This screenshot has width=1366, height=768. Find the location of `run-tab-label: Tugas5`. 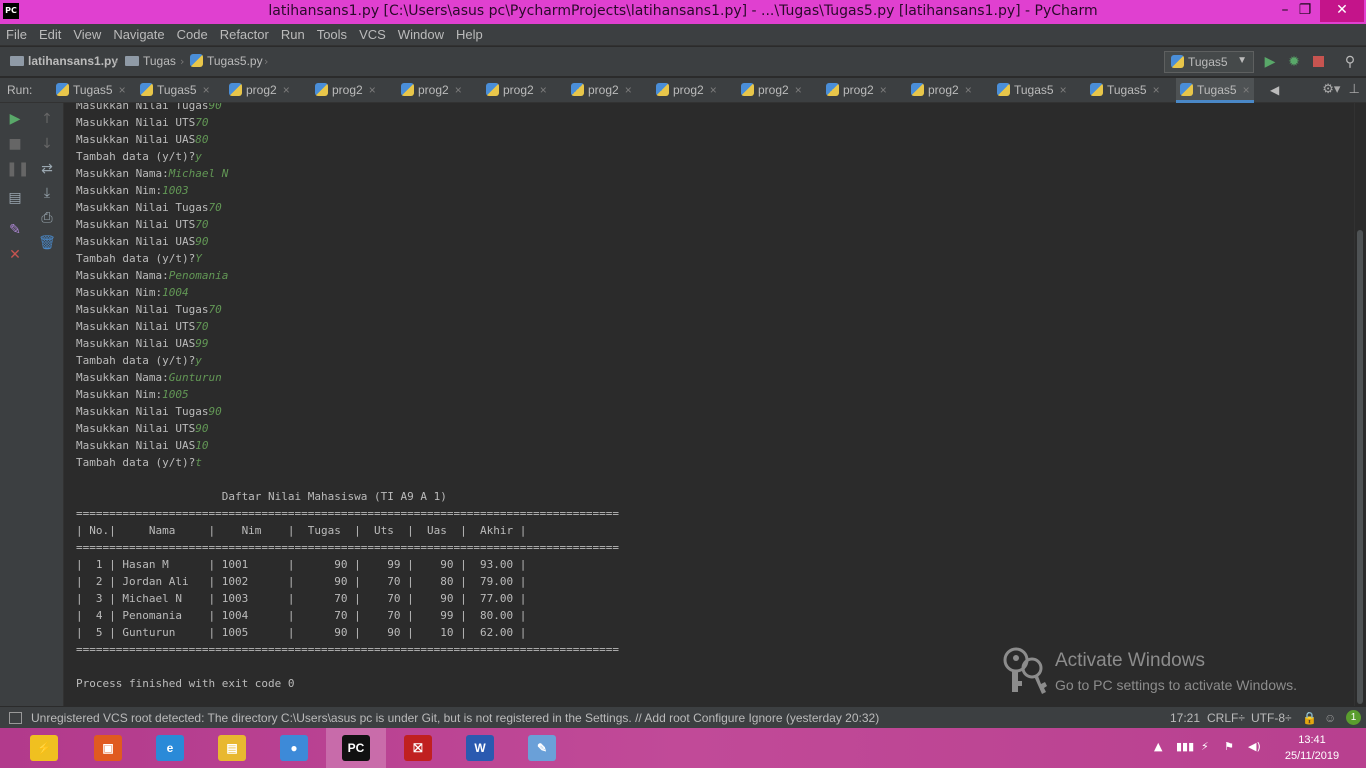

run-tab-label: Tugas5 is located at coordinates (177, 90).